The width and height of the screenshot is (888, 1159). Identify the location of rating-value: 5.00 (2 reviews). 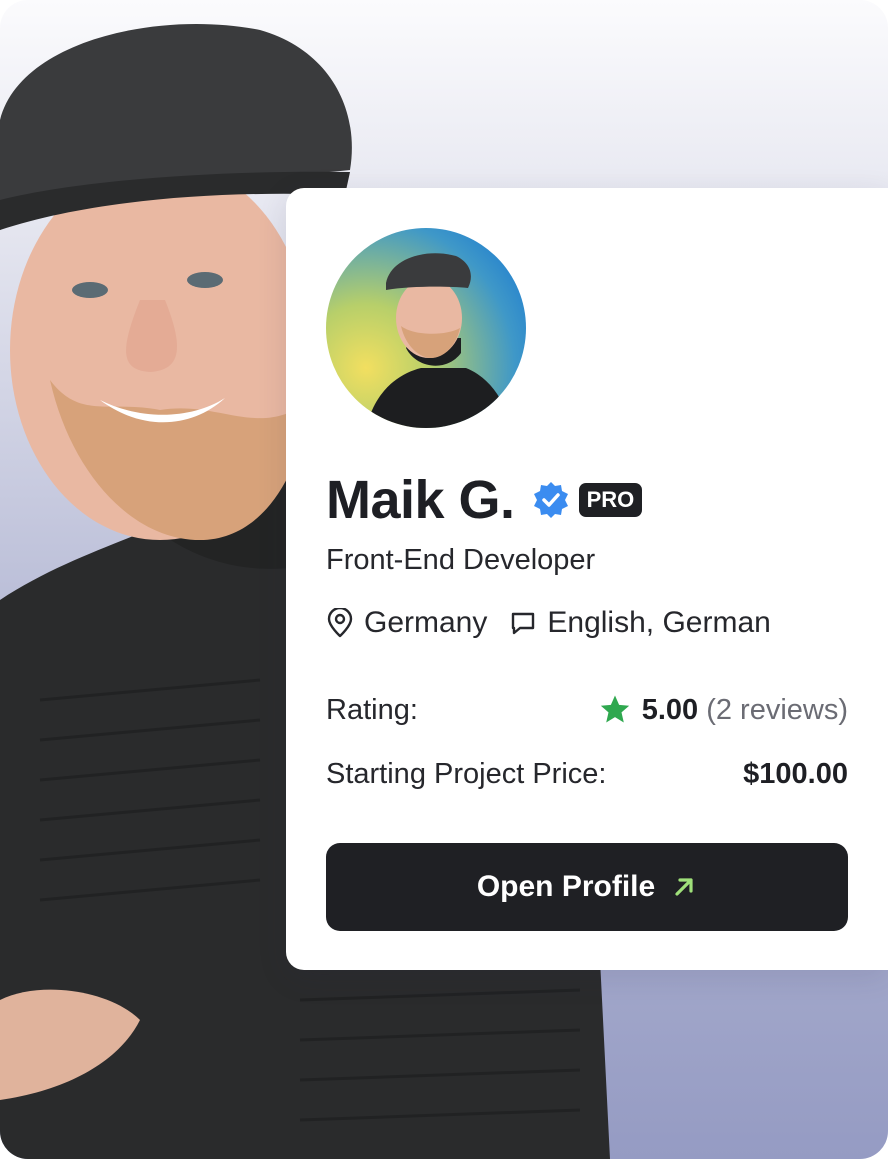
(723, 710).